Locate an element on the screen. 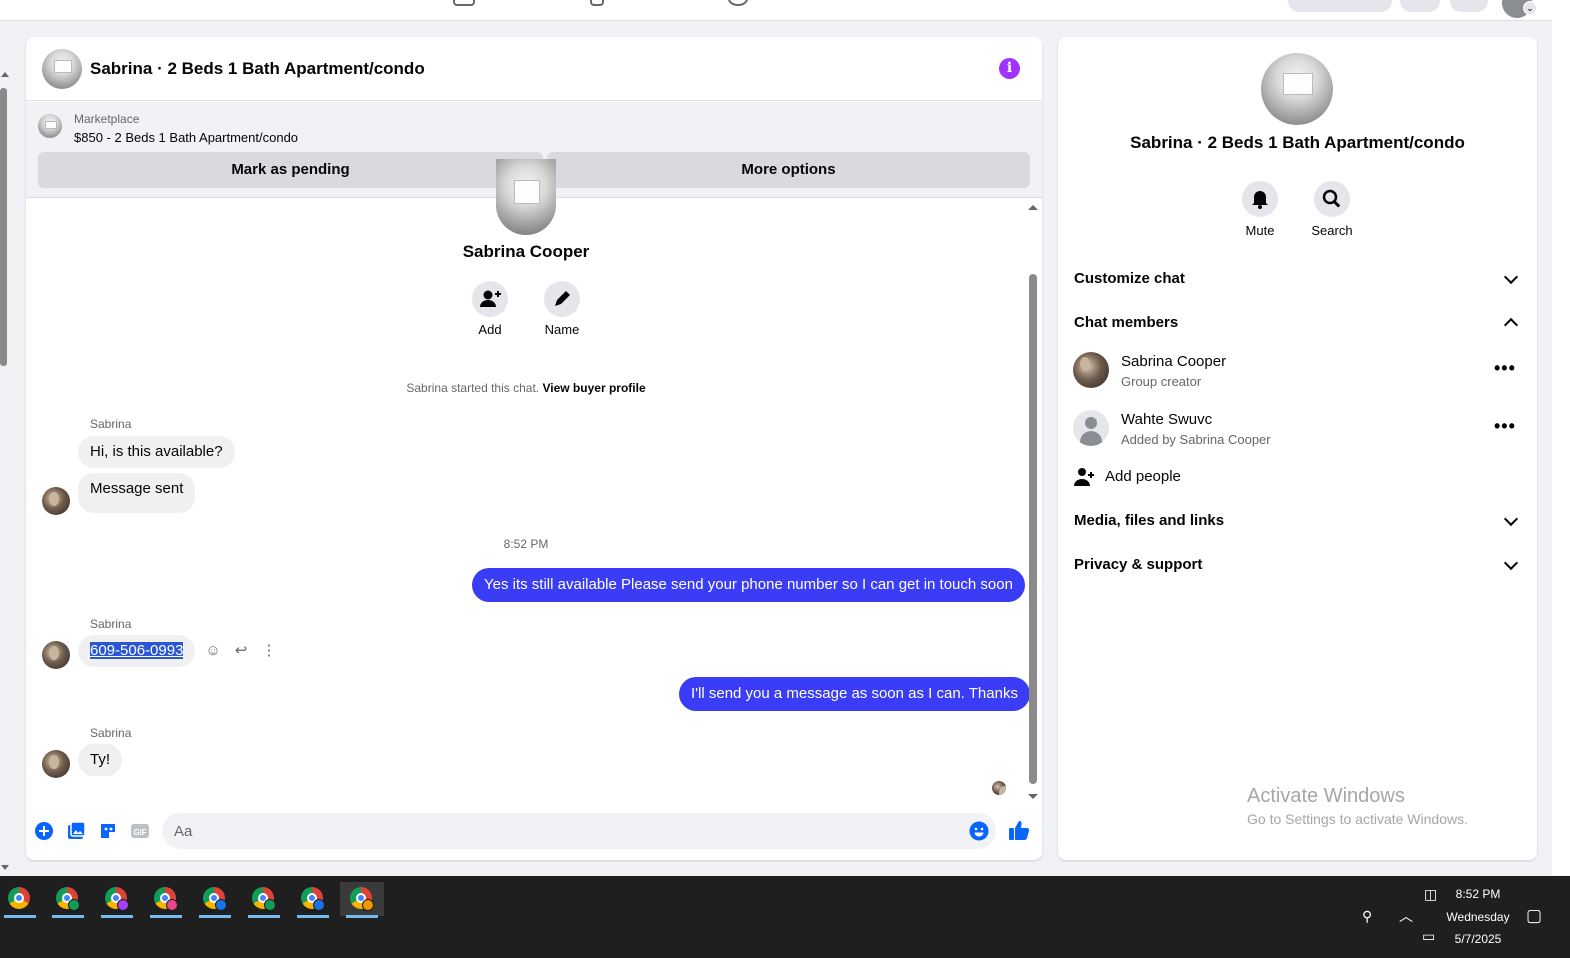  name-label: Name is located at coordinates (562, 329).